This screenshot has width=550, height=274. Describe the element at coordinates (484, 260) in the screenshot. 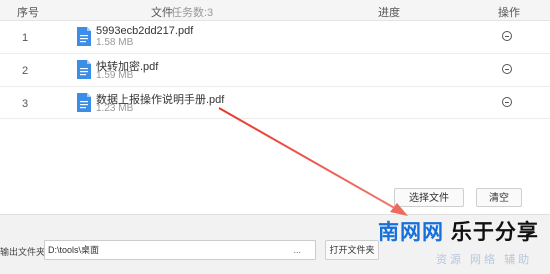

I see `watermark-subtitle: 资源 网络 辅助` at that location.